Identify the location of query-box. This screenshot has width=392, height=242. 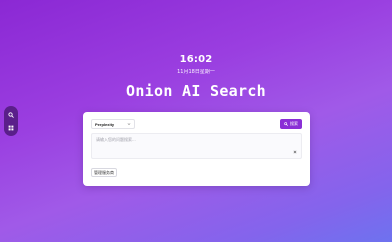
(196, 146).